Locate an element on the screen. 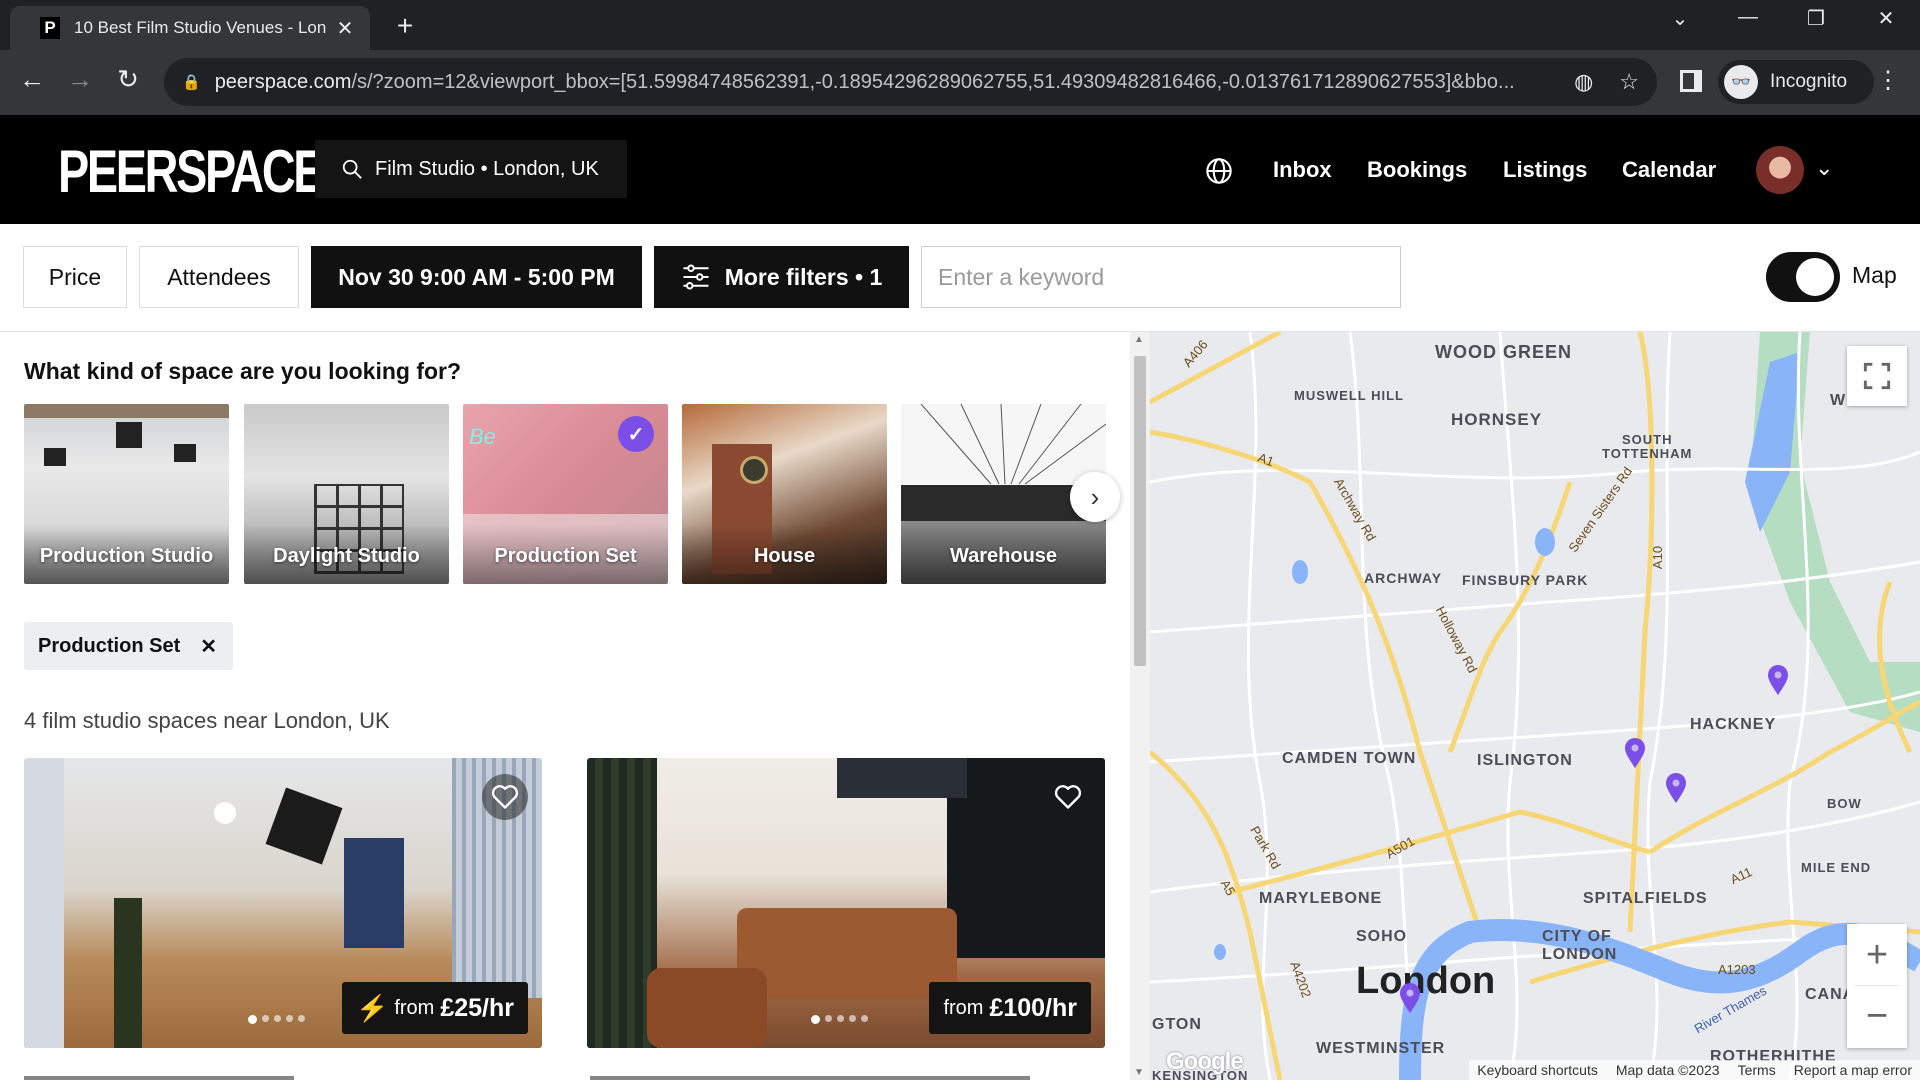 This screenshot has width=1920, height=1080. price-value: £100/hr is located at coordinates (1033, 1007).